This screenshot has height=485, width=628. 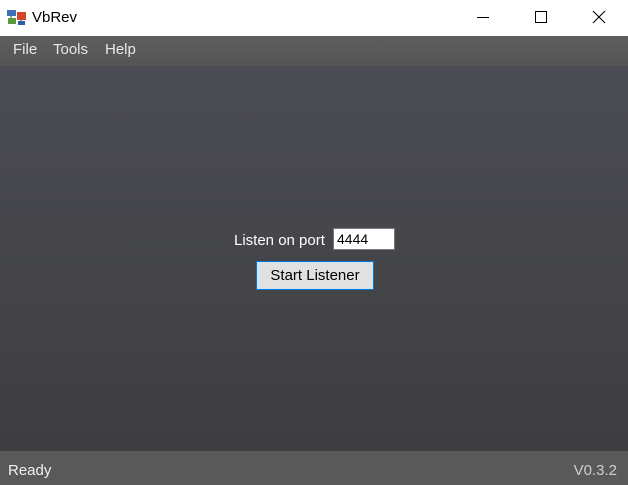 I want to click on title-bar: VbRev, so click(x=314, y=18).